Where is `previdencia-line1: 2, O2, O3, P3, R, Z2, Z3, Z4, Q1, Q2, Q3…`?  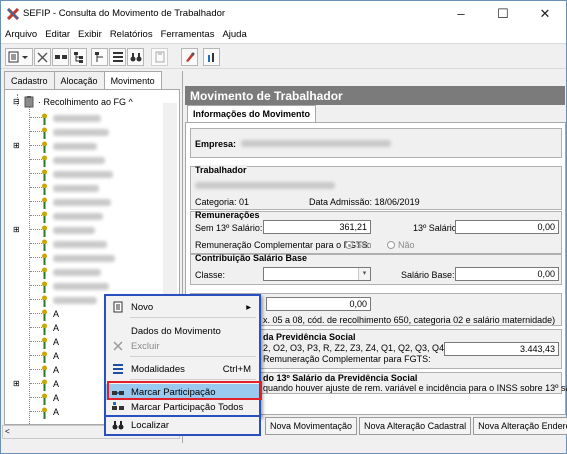 previdencia-line1: 2, O2, O3, P3, R, Z2, Z3, Z4, Q1, Q2, Q3… is located at coordinates (355, 348).